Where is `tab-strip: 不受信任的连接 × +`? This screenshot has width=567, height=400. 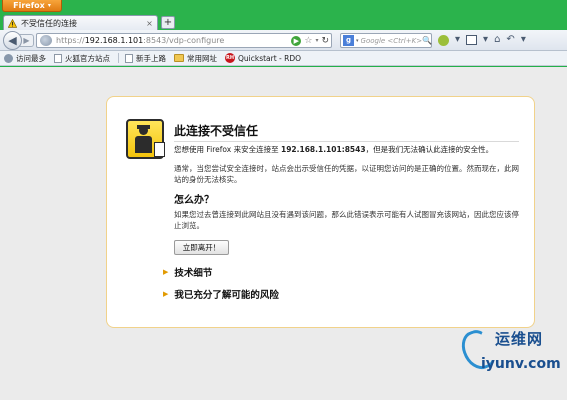 tab-strip: 不受信任的连接 × + is located at coordinates (283, 22).